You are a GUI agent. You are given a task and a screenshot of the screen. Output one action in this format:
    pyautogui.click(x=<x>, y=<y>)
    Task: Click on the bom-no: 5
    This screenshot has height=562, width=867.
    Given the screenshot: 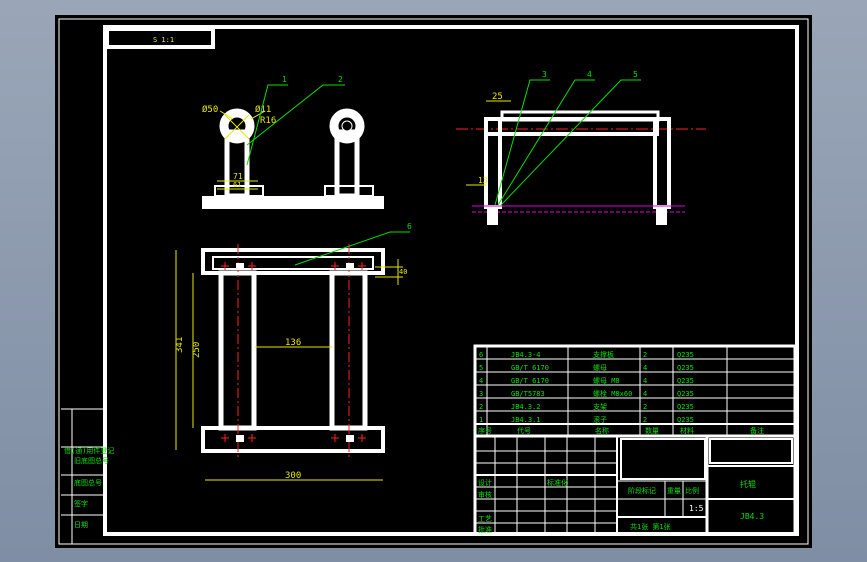 What is the action you would take?
    pyautogui.click(x=481, y=368)
    